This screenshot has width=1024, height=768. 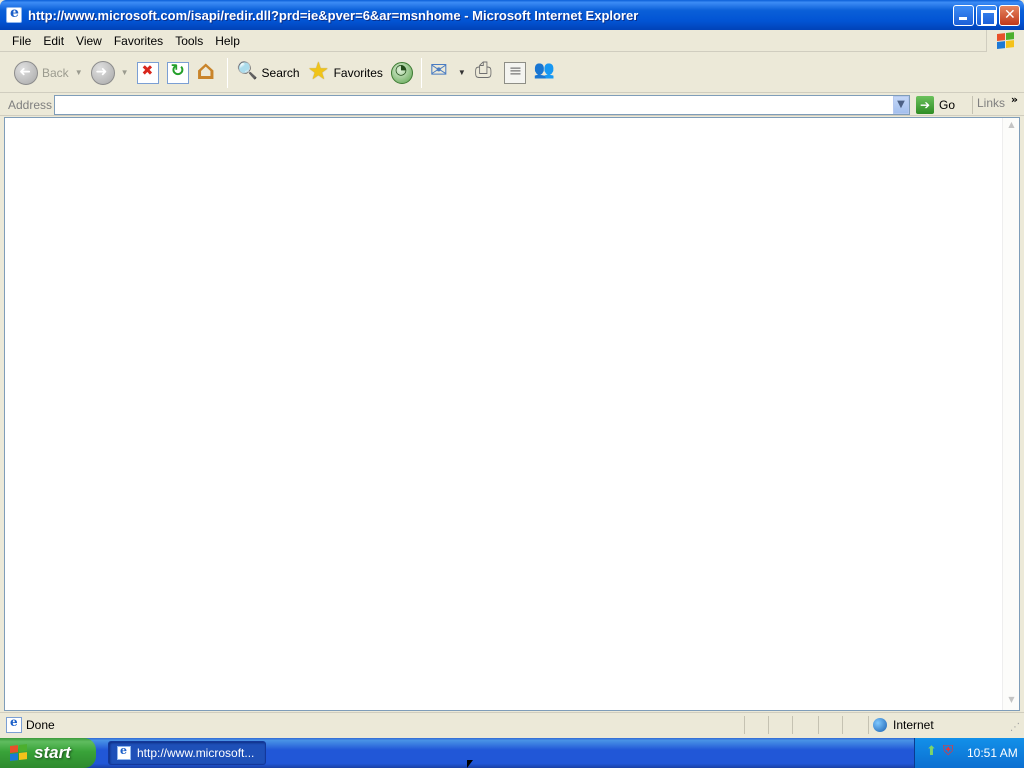 I want to click on network-icon, so click(x=932, y=752).